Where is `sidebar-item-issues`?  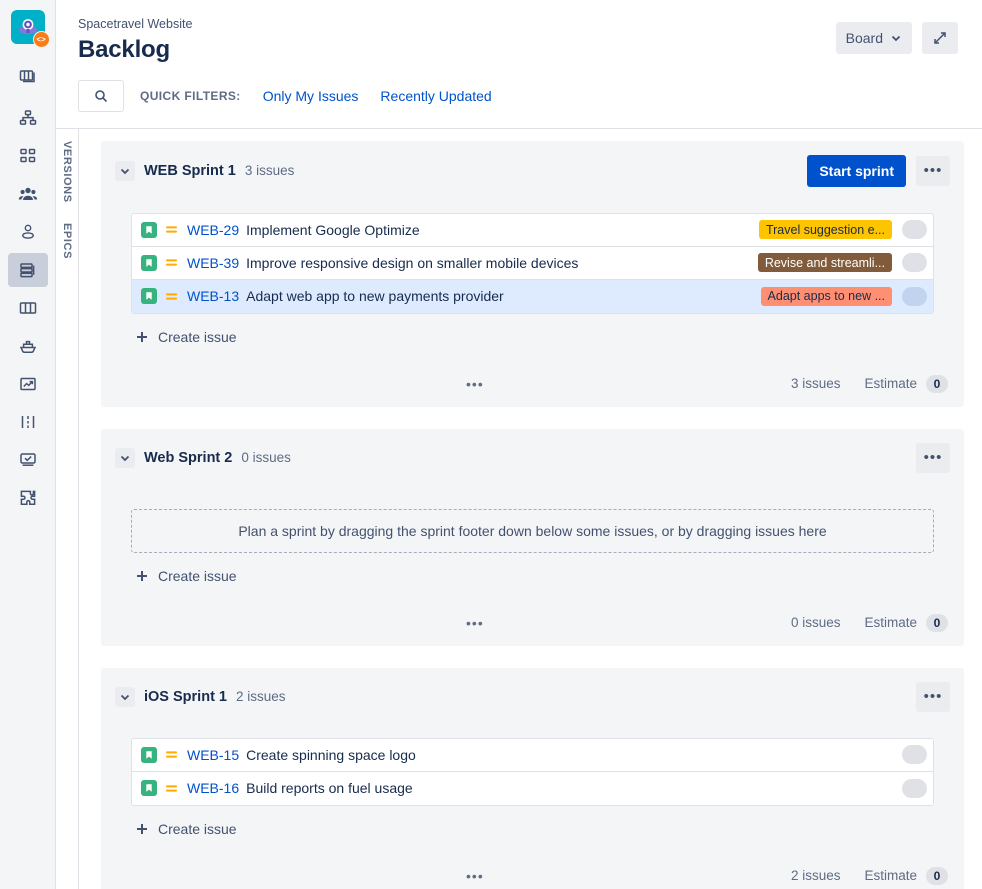 sidebar-item-issues is located at coordinates (28, 422).